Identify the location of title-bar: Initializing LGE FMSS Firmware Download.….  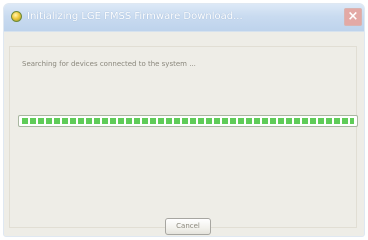
(184, 18).